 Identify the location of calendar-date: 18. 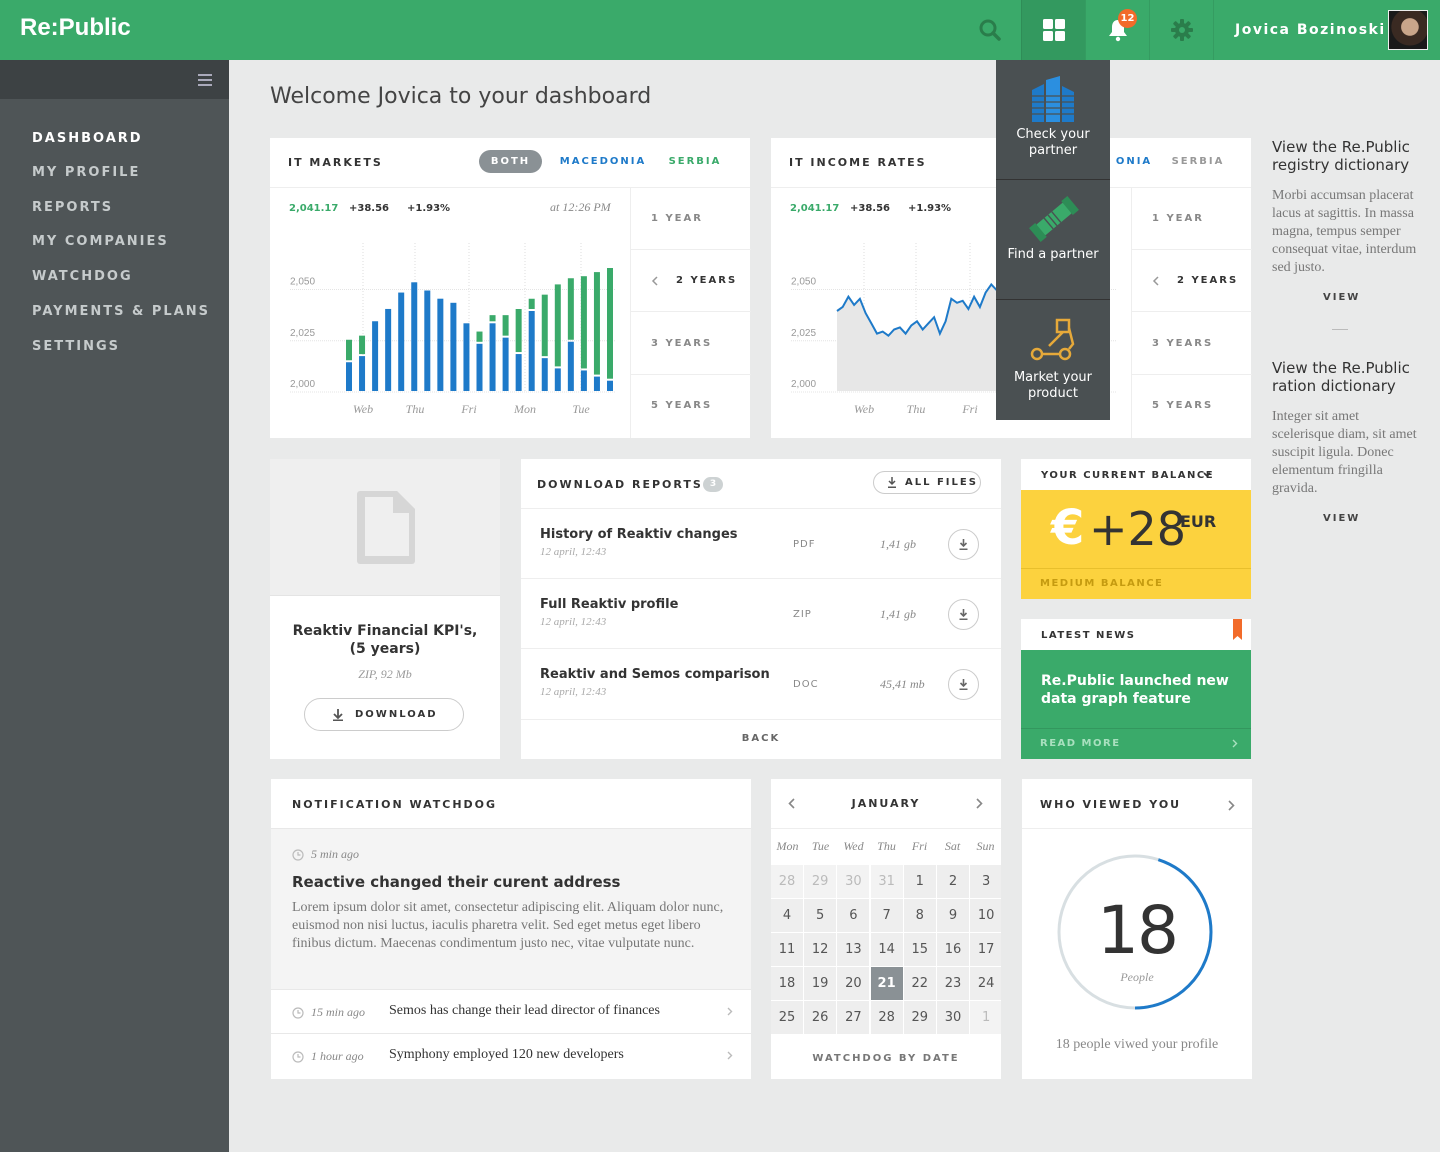
(787, 983).